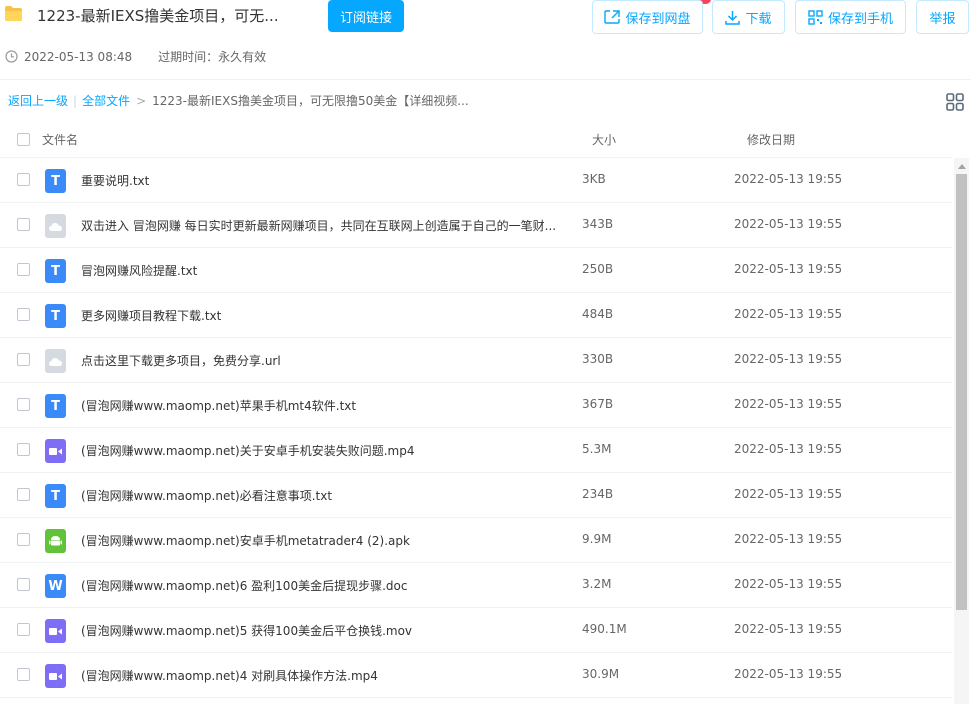  Describe the element at coordinates (604, 139) in the screenshot. I see `column-header-size: 大小` at that location.